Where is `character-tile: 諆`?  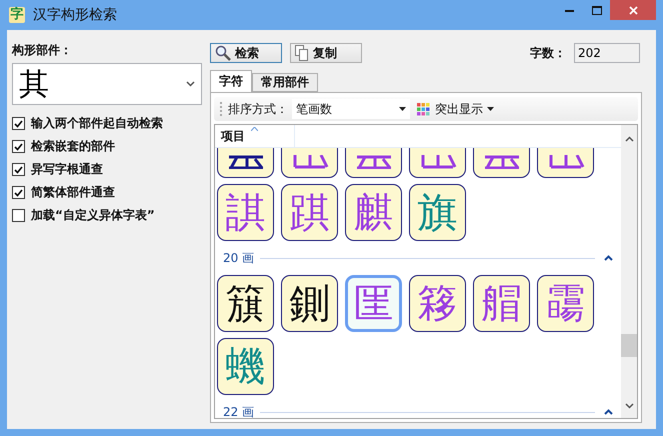
character-tile: 諆 is located at coordinates (245, 212).